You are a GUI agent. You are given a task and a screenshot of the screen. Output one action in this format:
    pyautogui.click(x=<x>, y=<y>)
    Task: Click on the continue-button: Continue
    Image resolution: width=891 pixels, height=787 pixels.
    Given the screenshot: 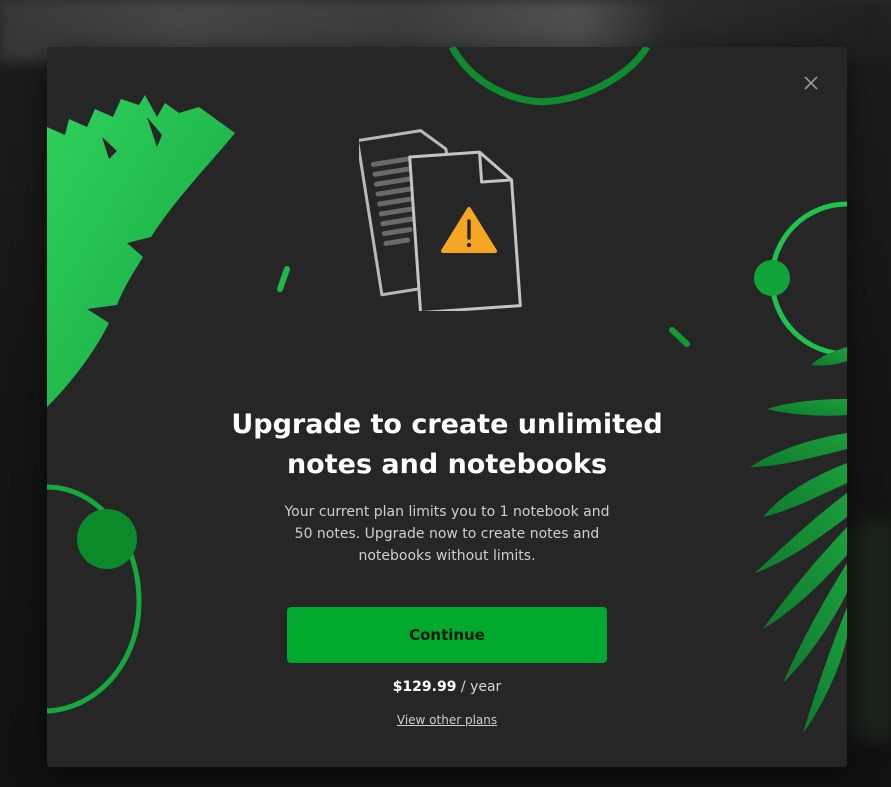 What is the action you would take?
    pyautogui.click(x=447, y=635)
    